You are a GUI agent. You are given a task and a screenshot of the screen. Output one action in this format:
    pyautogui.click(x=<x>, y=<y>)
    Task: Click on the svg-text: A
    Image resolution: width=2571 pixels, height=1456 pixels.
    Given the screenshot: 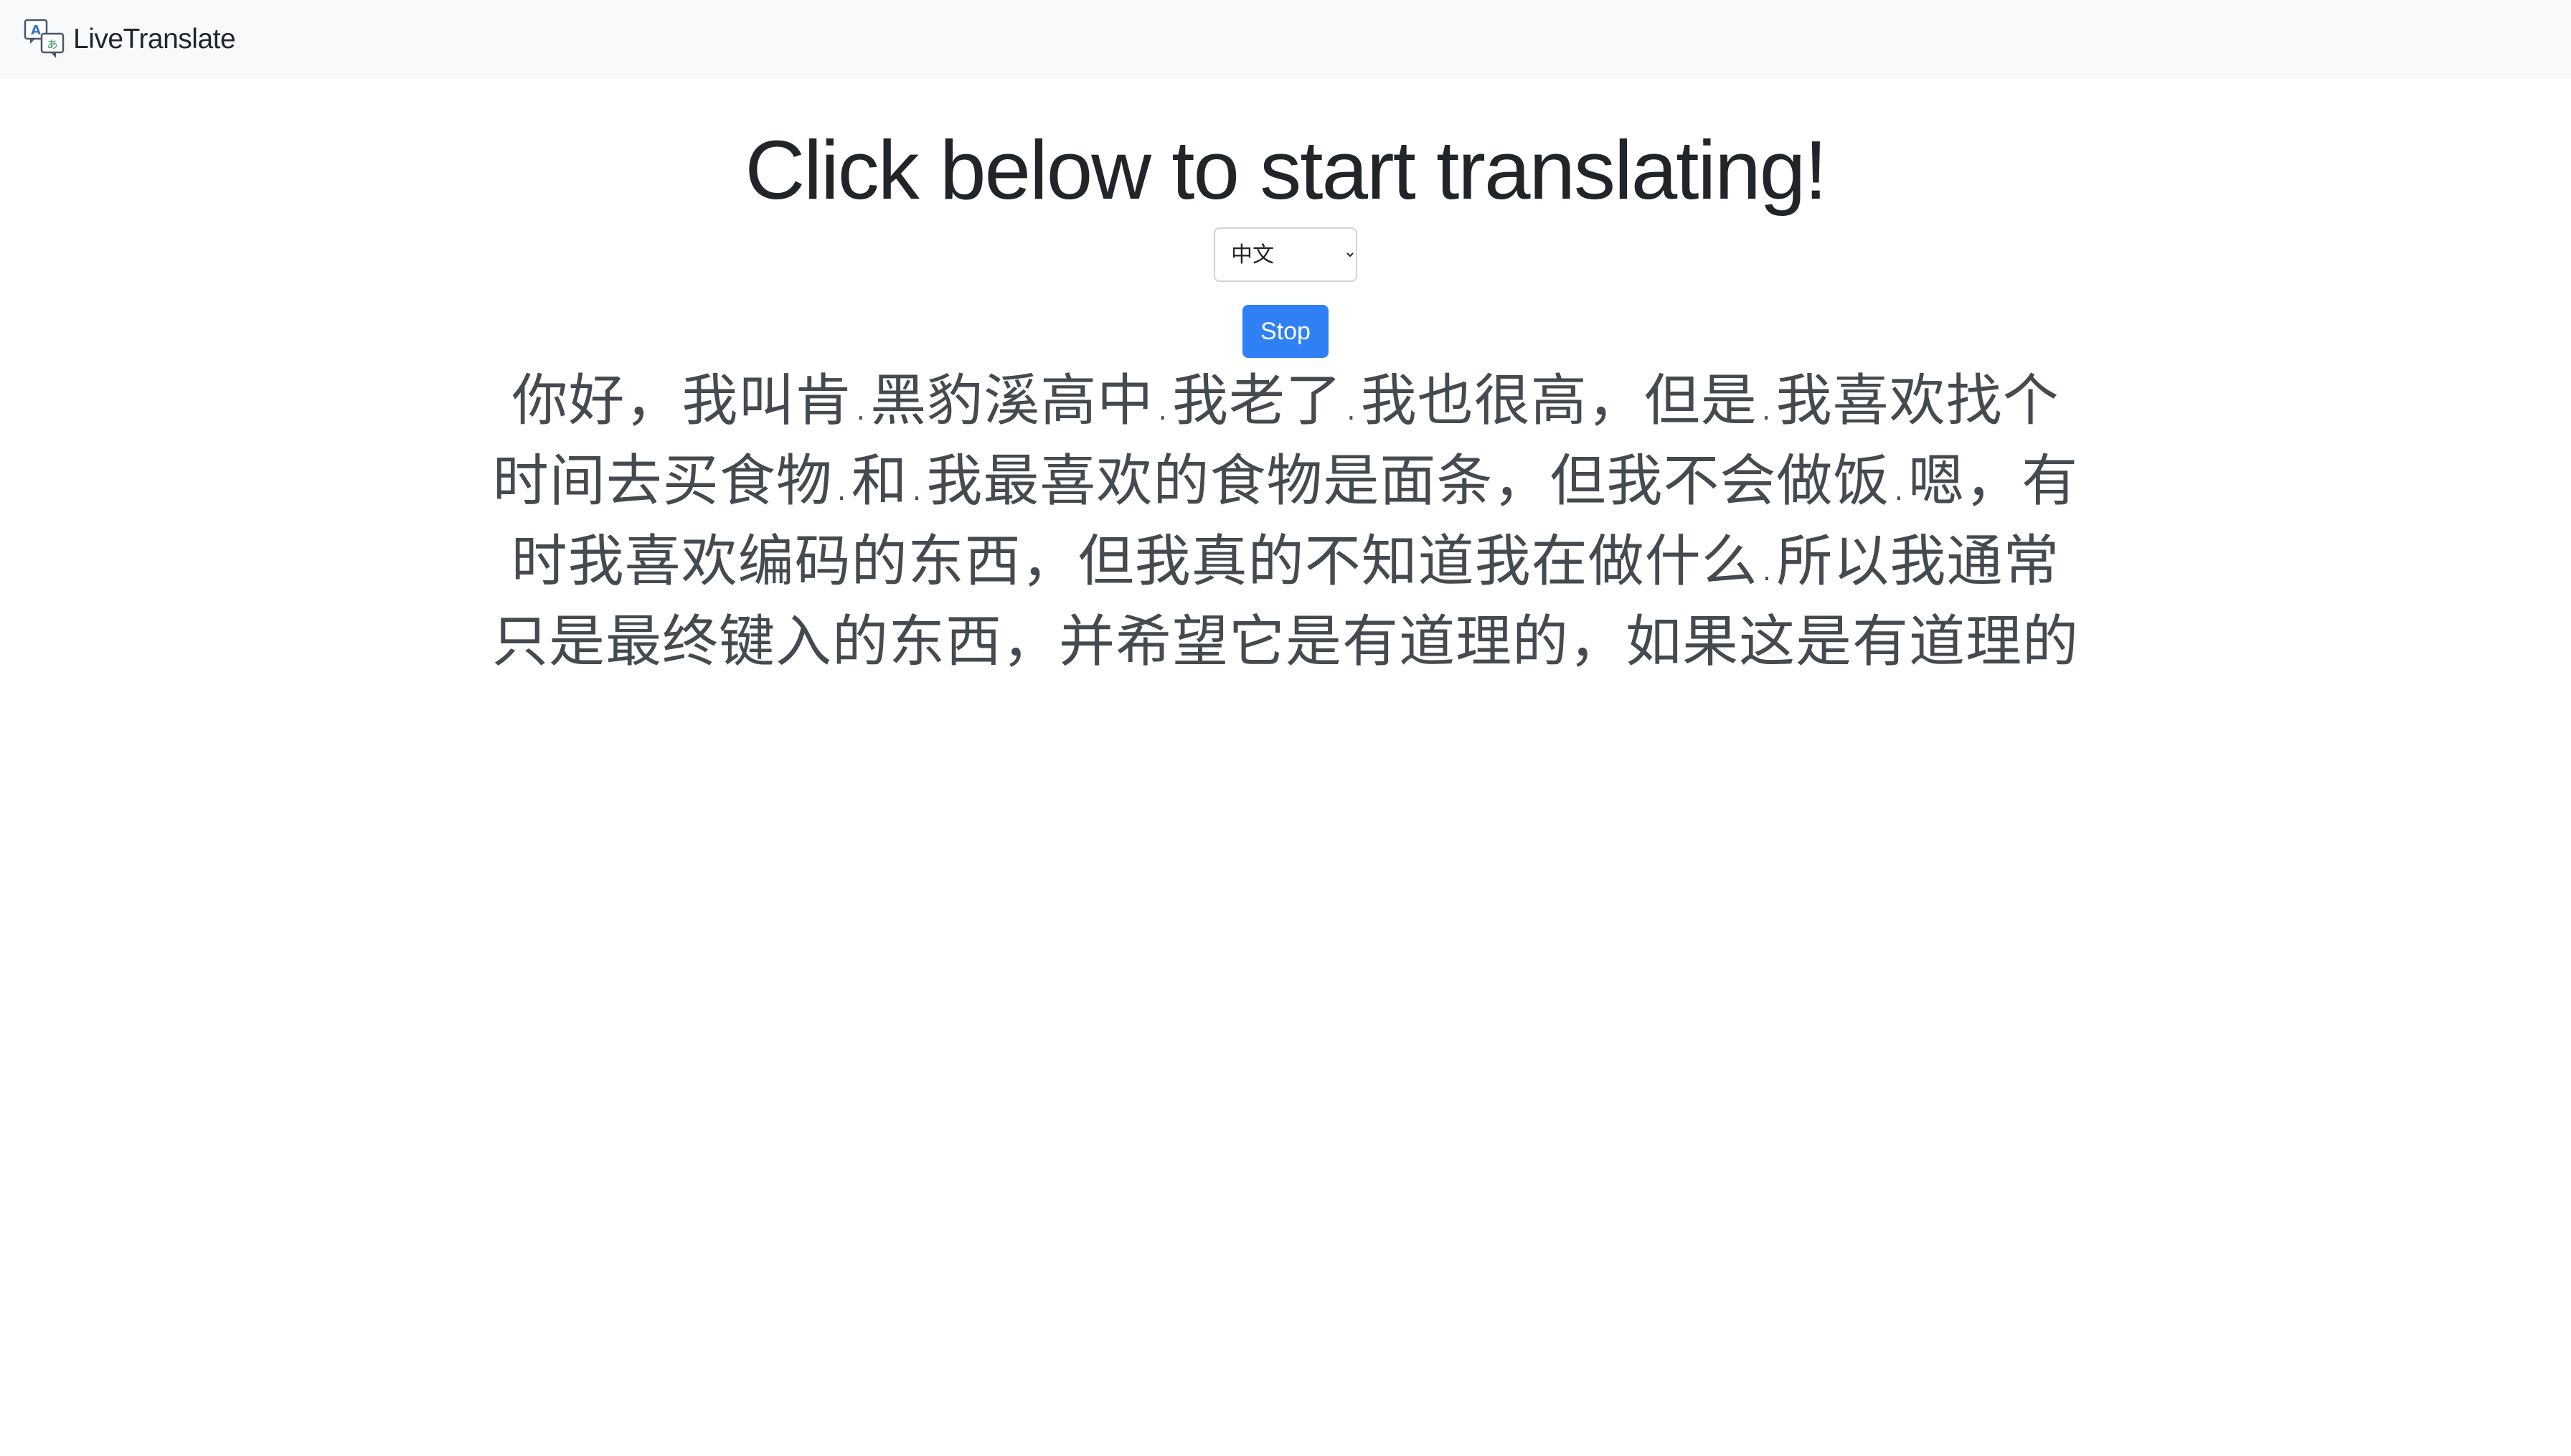 What is the action you would take?
    pyautogui.click(x=36, y=30)
    